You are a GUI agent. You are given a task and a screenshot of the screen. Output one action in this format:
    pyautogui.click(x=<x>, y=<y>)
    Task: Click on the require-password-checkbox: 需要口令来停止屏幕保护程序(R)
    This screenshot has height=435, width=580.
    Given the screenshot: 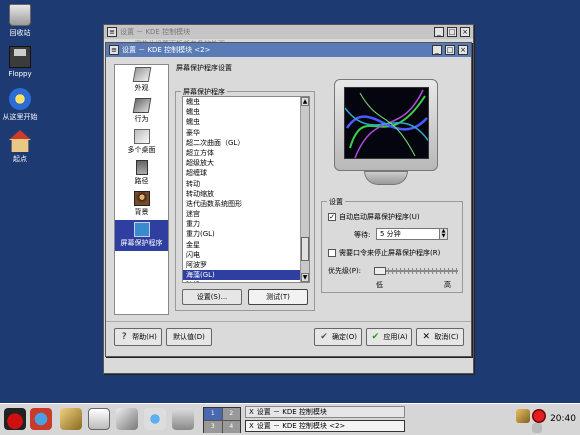 What is the action you would take?
    pyautogui.click(x=384, y=253)
    